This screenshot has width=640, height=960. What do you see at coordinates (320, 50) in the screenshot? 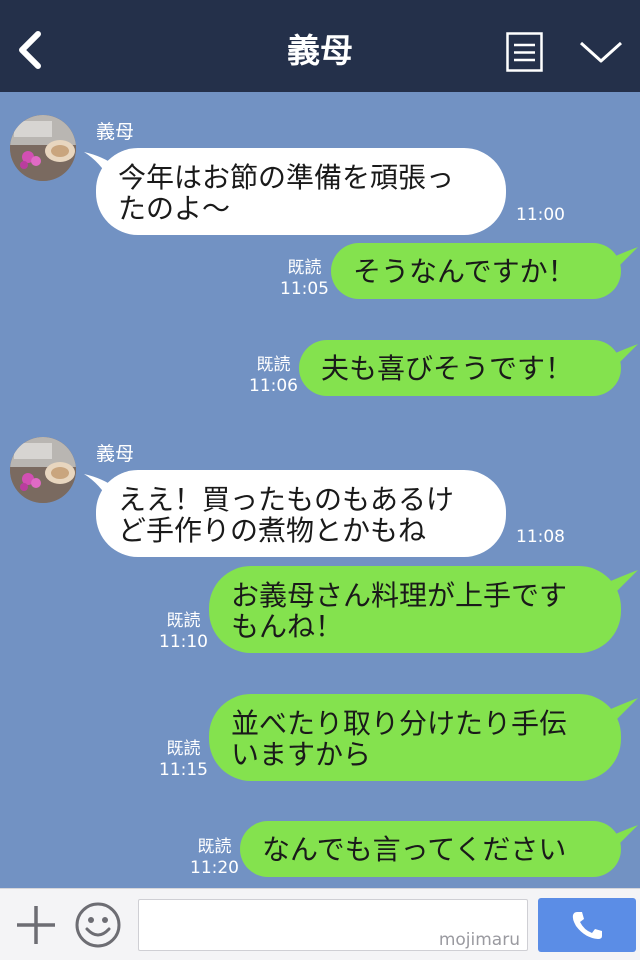
I see `chat-title: 義母` at bounding box center [320, 50].